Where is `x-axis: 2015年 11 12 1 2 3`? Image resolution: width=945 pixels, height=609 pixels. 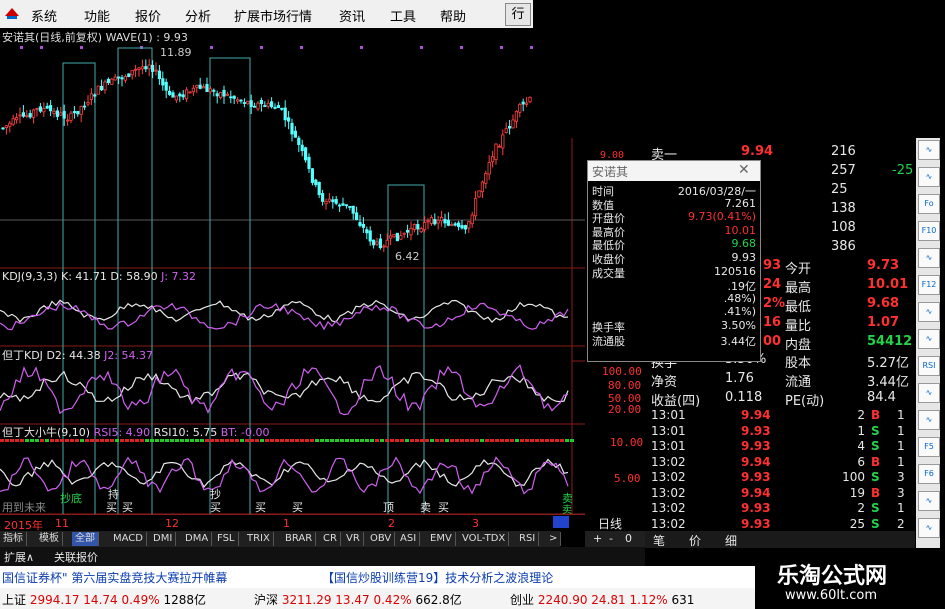
x-axis: 2015年 11 12 1 2 3 is located at coordinates (292, 523).